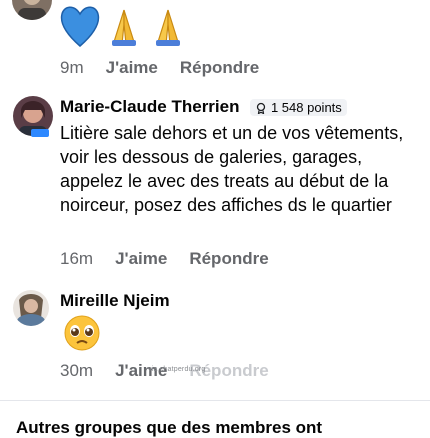  I want to click on avatar-badge-icon, so click(40, 130).